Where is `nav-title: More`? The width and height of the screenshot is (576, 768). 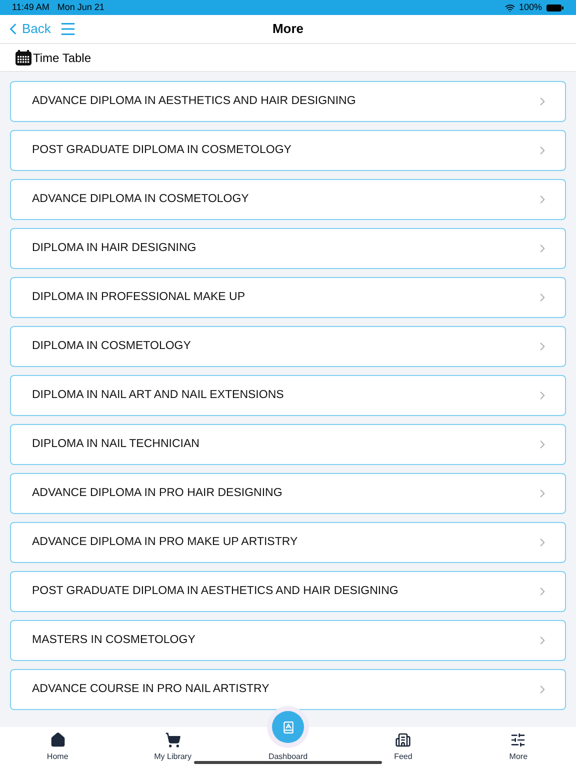 nav-title: More is located at coordinates (288, 29).